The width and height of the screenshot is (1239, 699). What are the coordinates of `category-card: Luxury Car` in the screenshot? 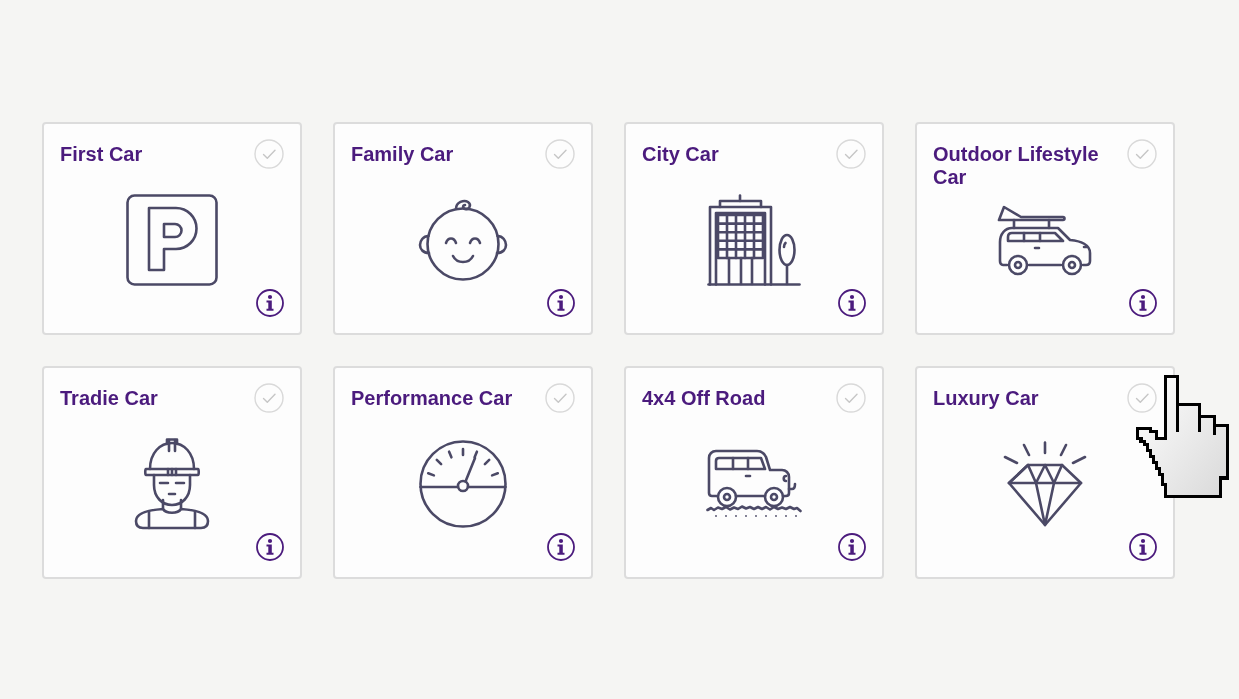 It's located at (1045, 472).